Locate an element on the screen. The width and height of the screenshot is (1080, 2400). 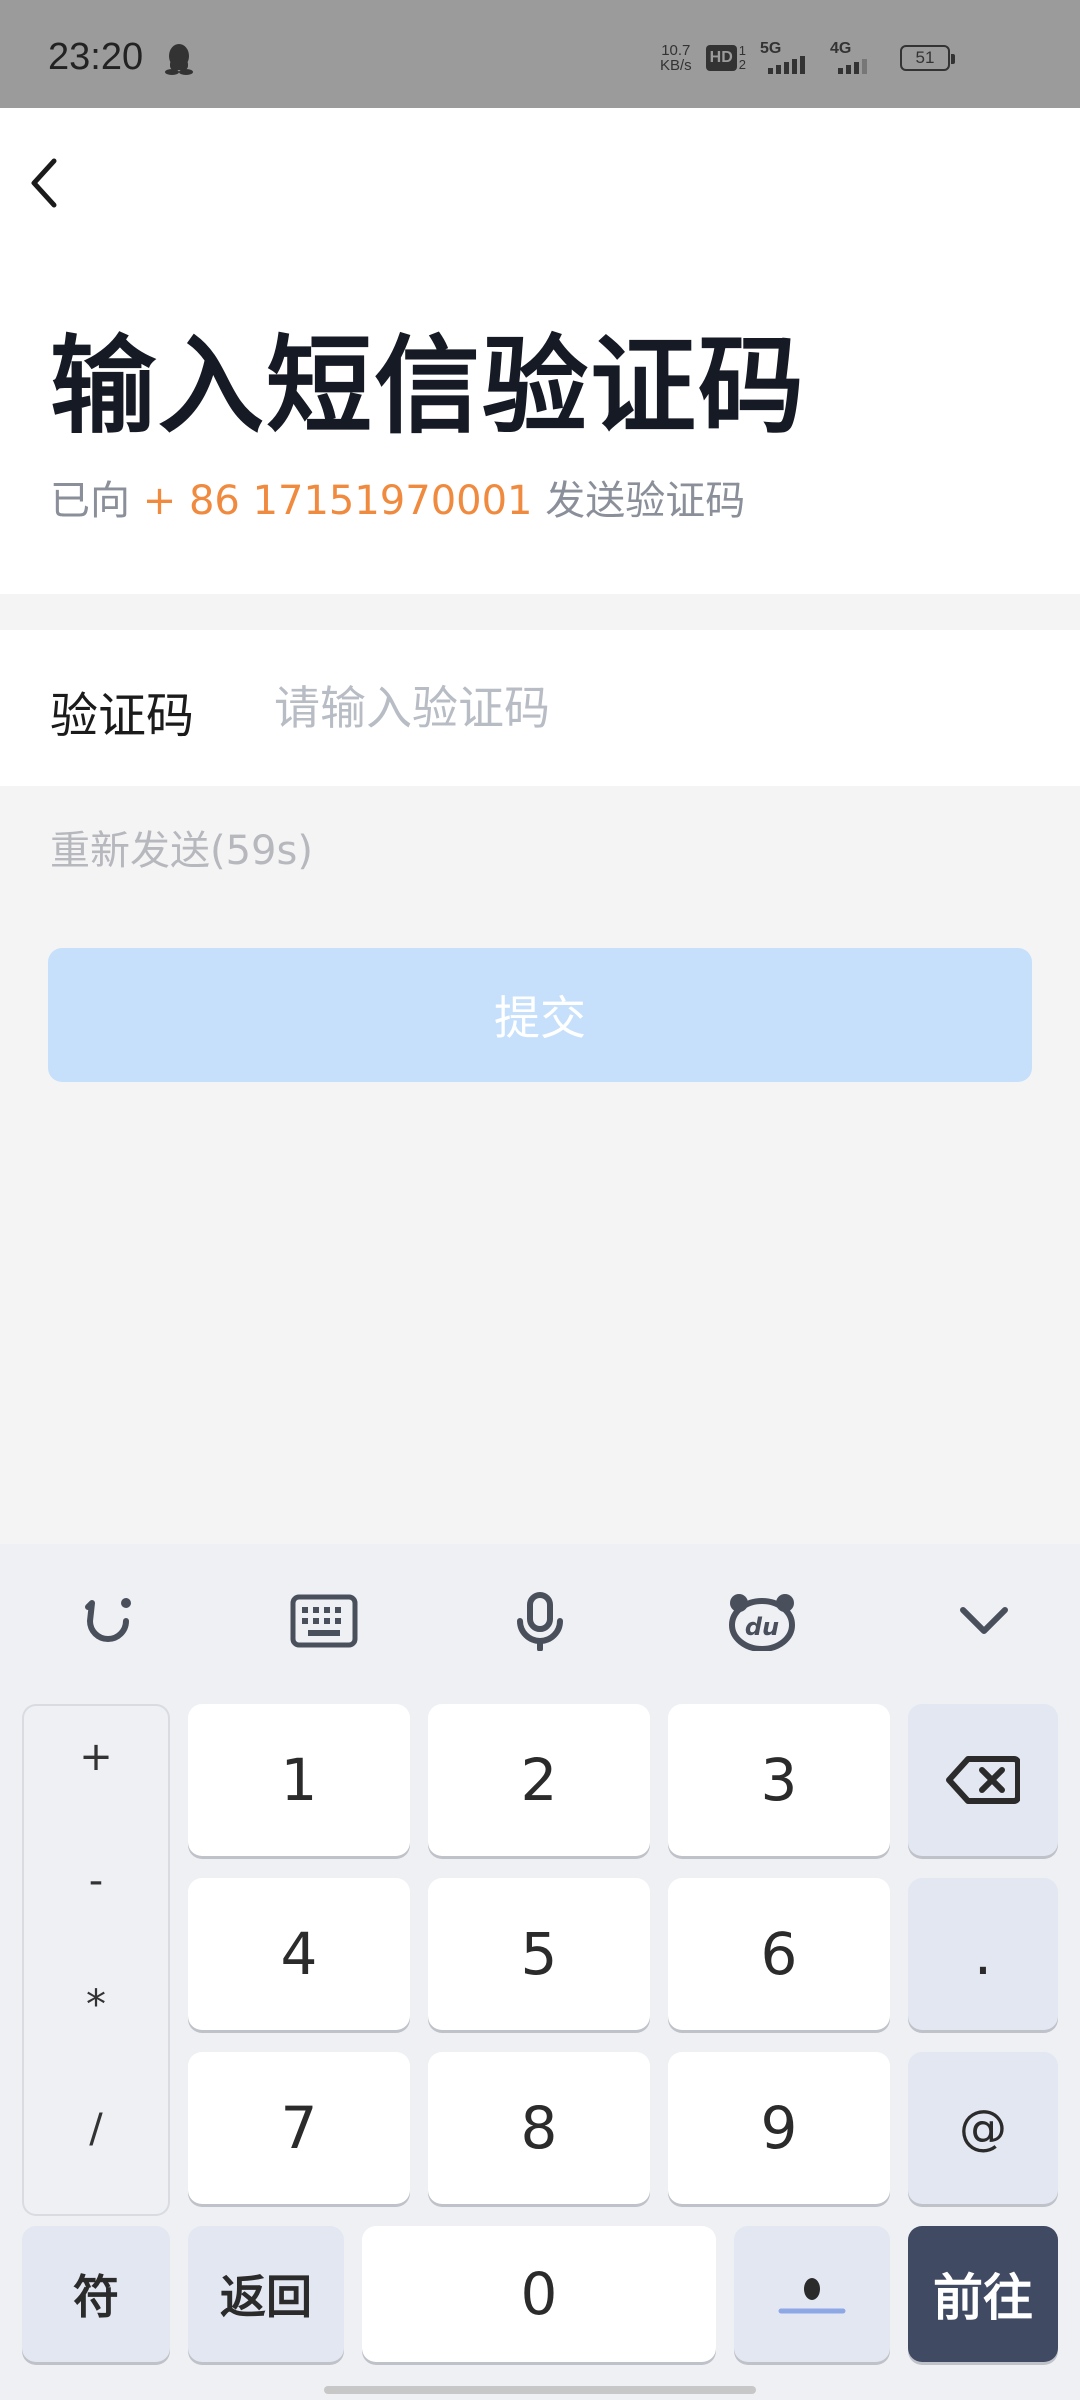
page-title: 输入短信验证码 is located at coordinates (428, 386).